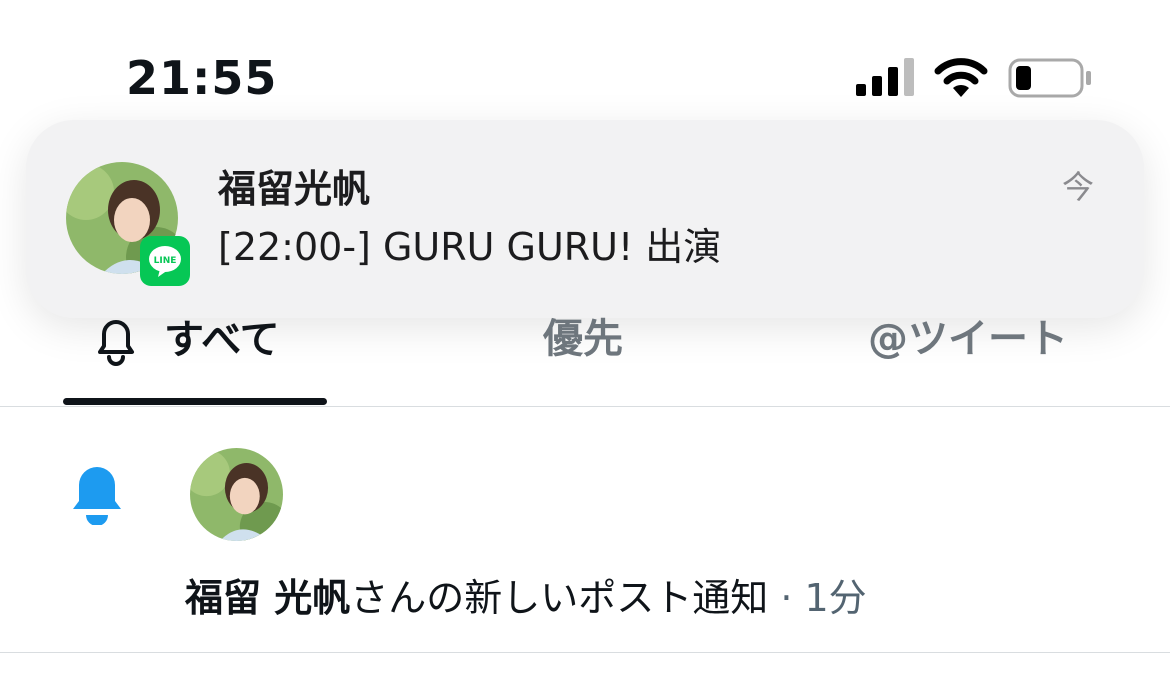 Image resolution: width=1170 pixels, height=681 pixels. I want to click on line-badge-text: LINE, so click(165, 261).